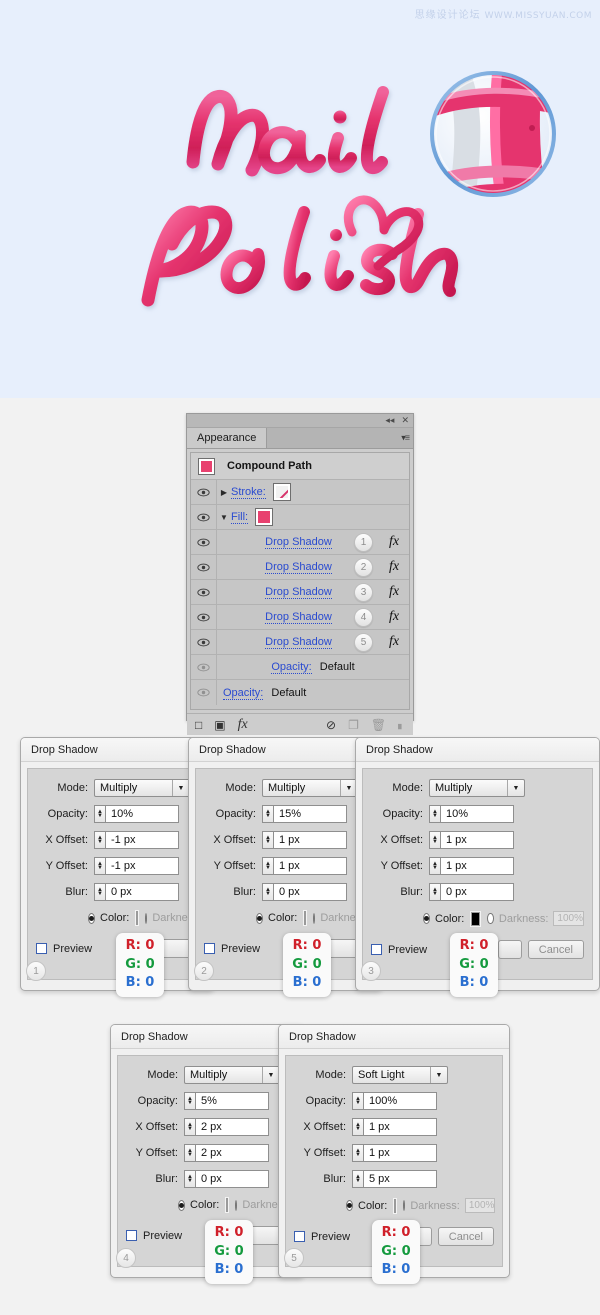 Image resolution: width=600 pixels, height=1315 pixels. What do you see at coordinates (389, 420) in the screenshot?
I see `collapse-icon: ◂◂` at bounding box center [389, 420].